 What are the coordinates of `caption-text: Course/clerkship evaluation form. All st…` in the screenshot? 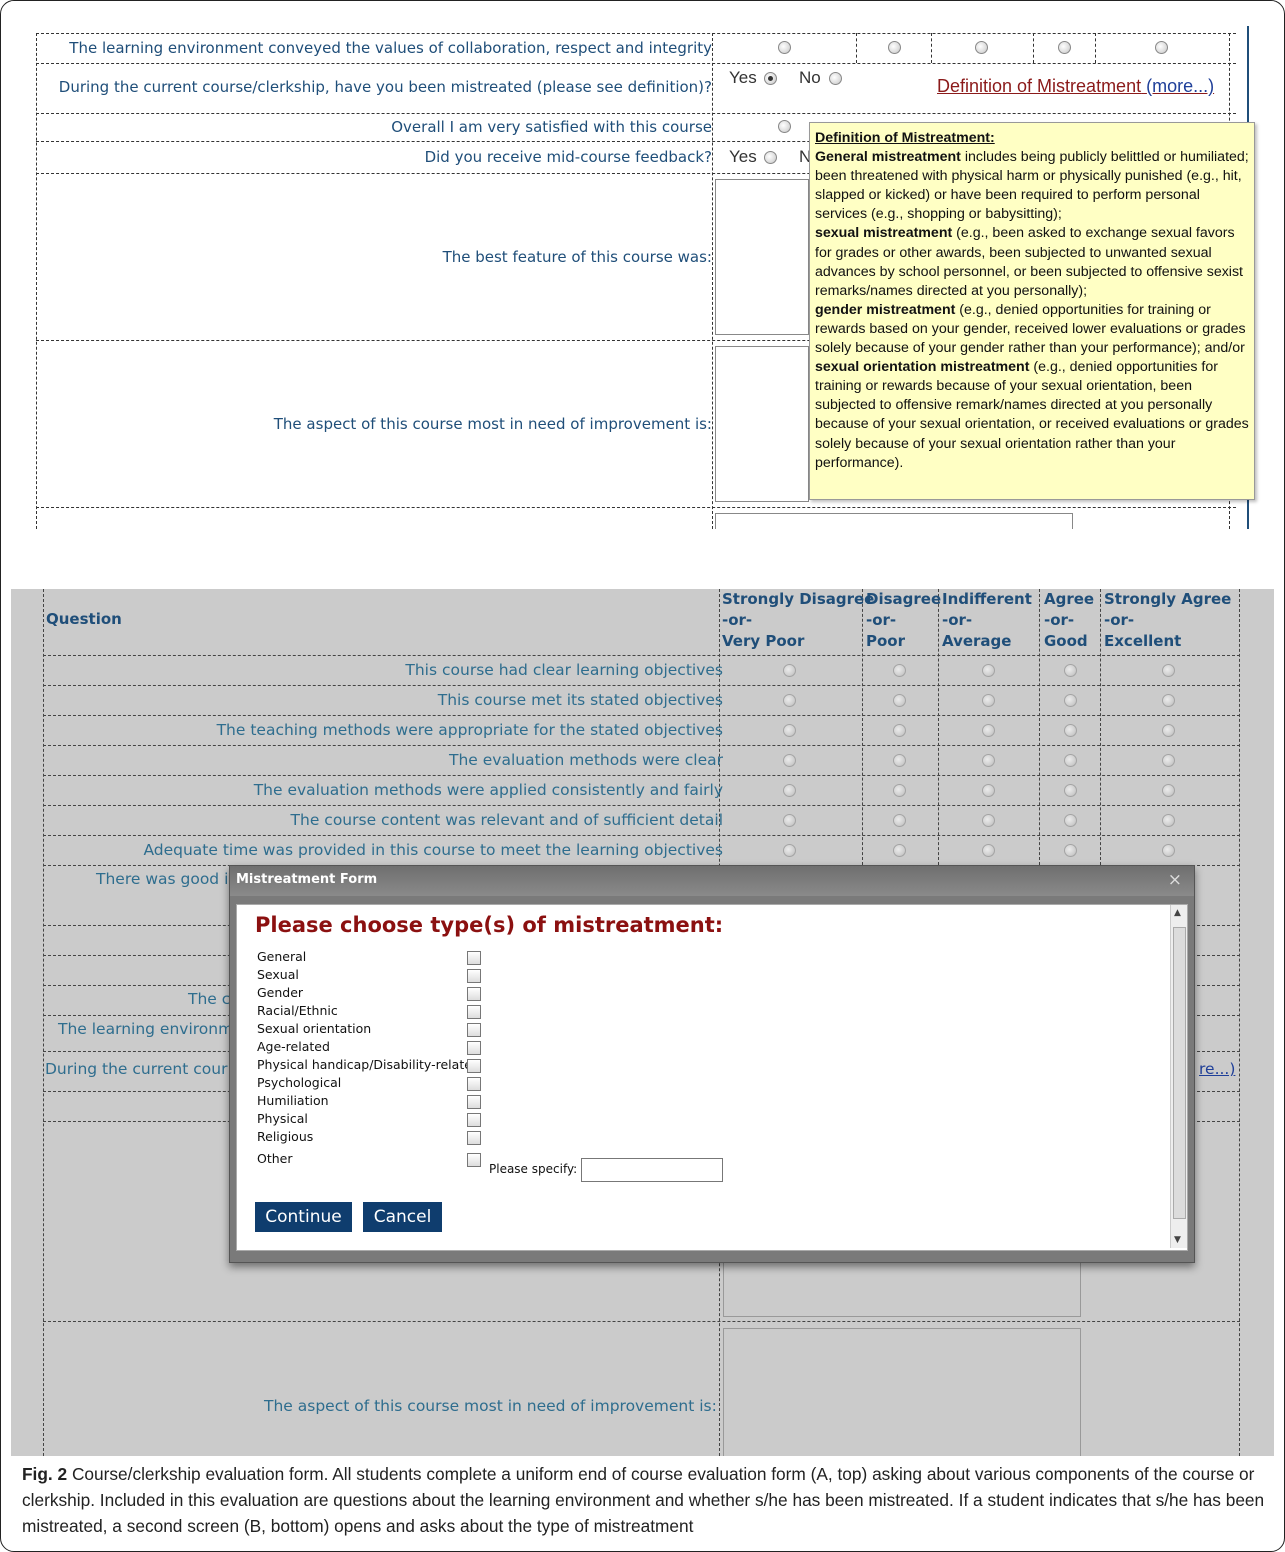 It's located at (643, 1500).